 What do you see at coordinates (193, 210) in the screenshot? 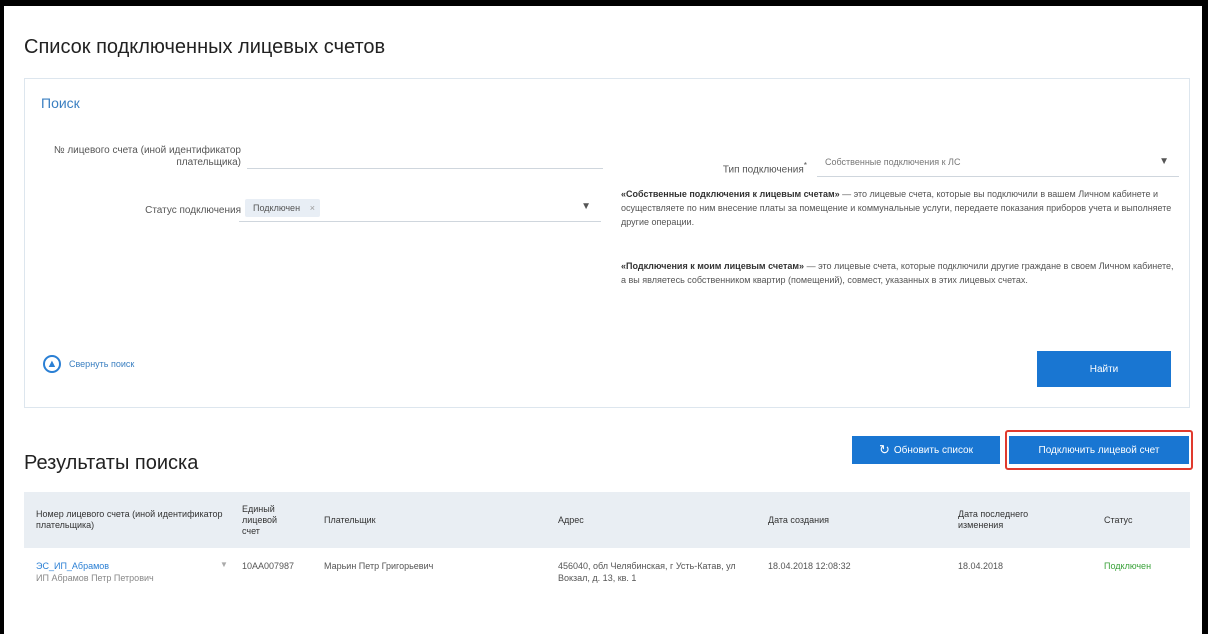
I see `connection-status-label: Статус подключения` at bounding box center [193, 210].